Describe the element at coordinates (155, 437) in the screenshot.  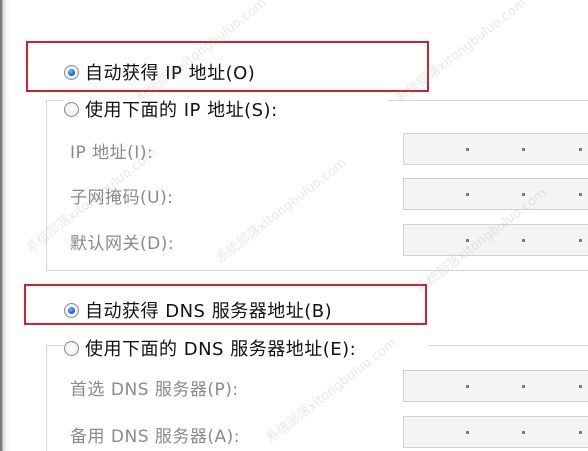
I see `alternate-dns-label: 备用 DNS 服务器(A):` at that location.